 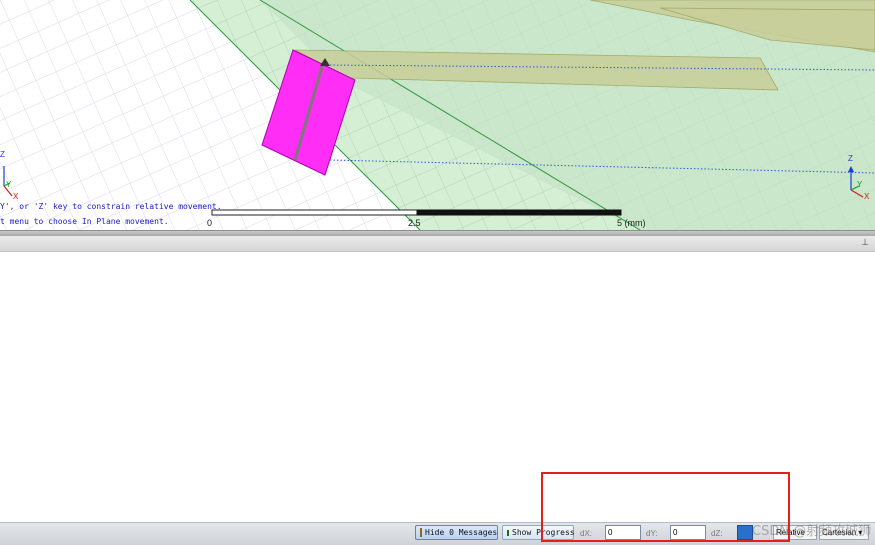 What do you see at coordinates (839, 532) in the screenshot?
I see `coordinate-select-value: Cartesian` at bounding box center [839, 532].